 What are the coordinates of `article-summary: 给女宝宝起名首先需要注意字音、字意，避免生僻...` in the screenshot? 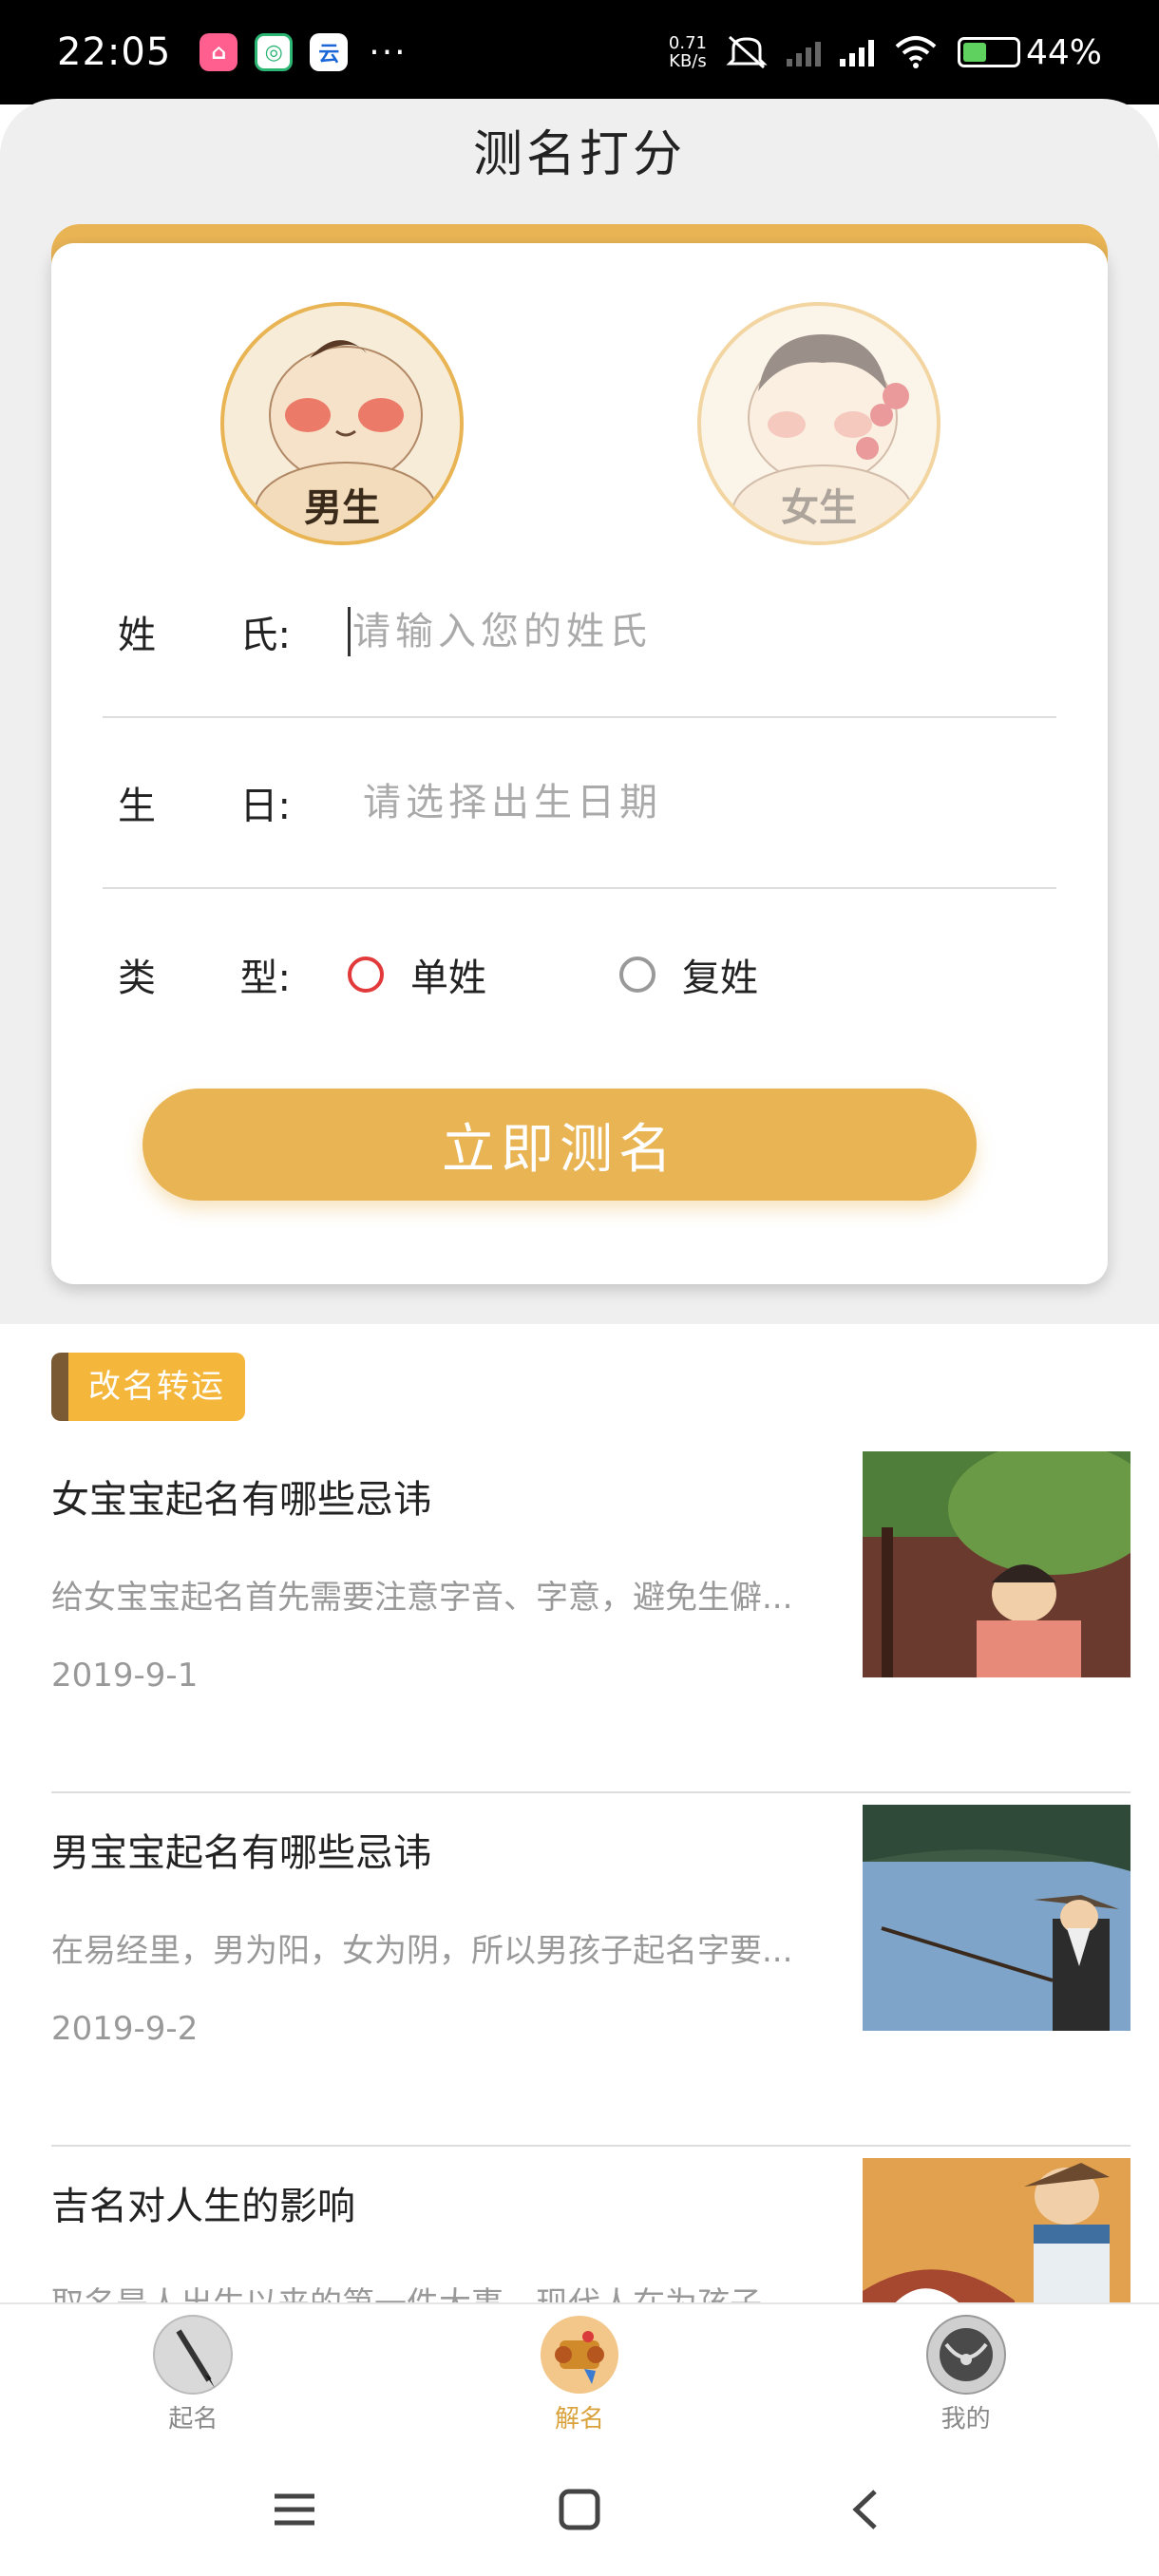 It's located at (422, 1598).